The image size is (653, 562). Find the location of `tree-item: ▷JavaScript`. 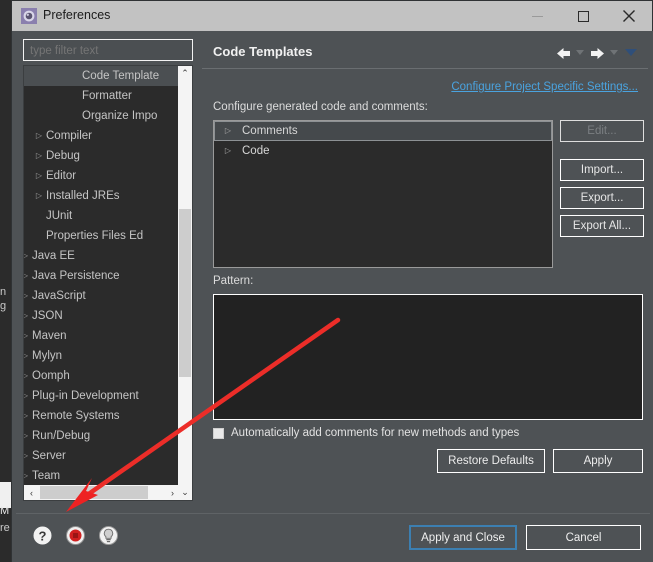

tree-item: ▷JavaScript is located at coordinates (102, 296).